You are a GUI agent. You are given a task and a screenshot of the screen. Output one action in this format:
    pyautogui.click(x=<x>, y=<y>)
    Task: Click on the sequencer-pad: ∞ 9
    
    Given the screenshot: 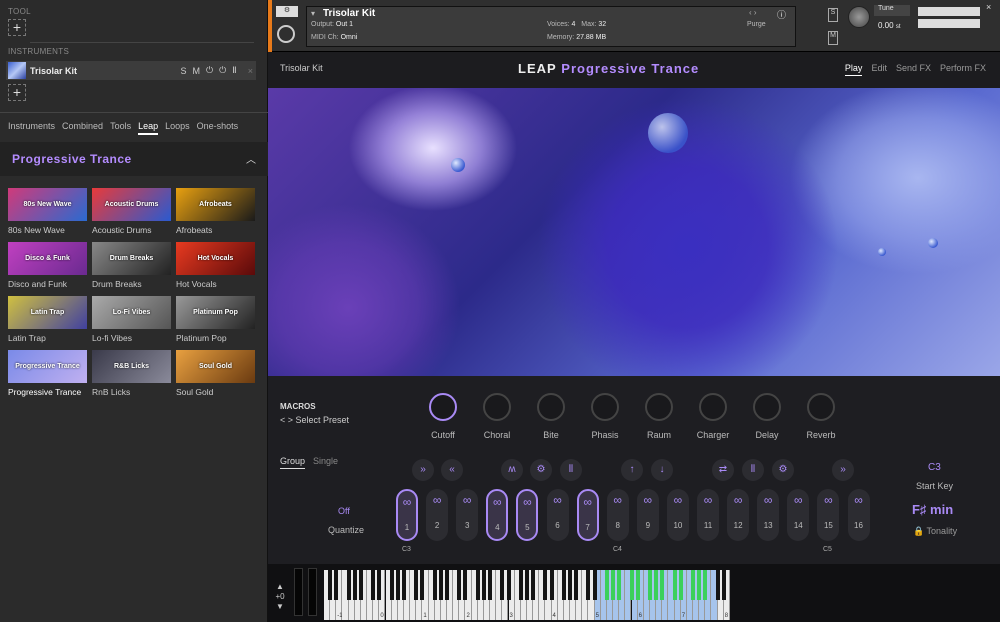 What is the action you would take?
    pyautogui.click(x=647, y=515)
    